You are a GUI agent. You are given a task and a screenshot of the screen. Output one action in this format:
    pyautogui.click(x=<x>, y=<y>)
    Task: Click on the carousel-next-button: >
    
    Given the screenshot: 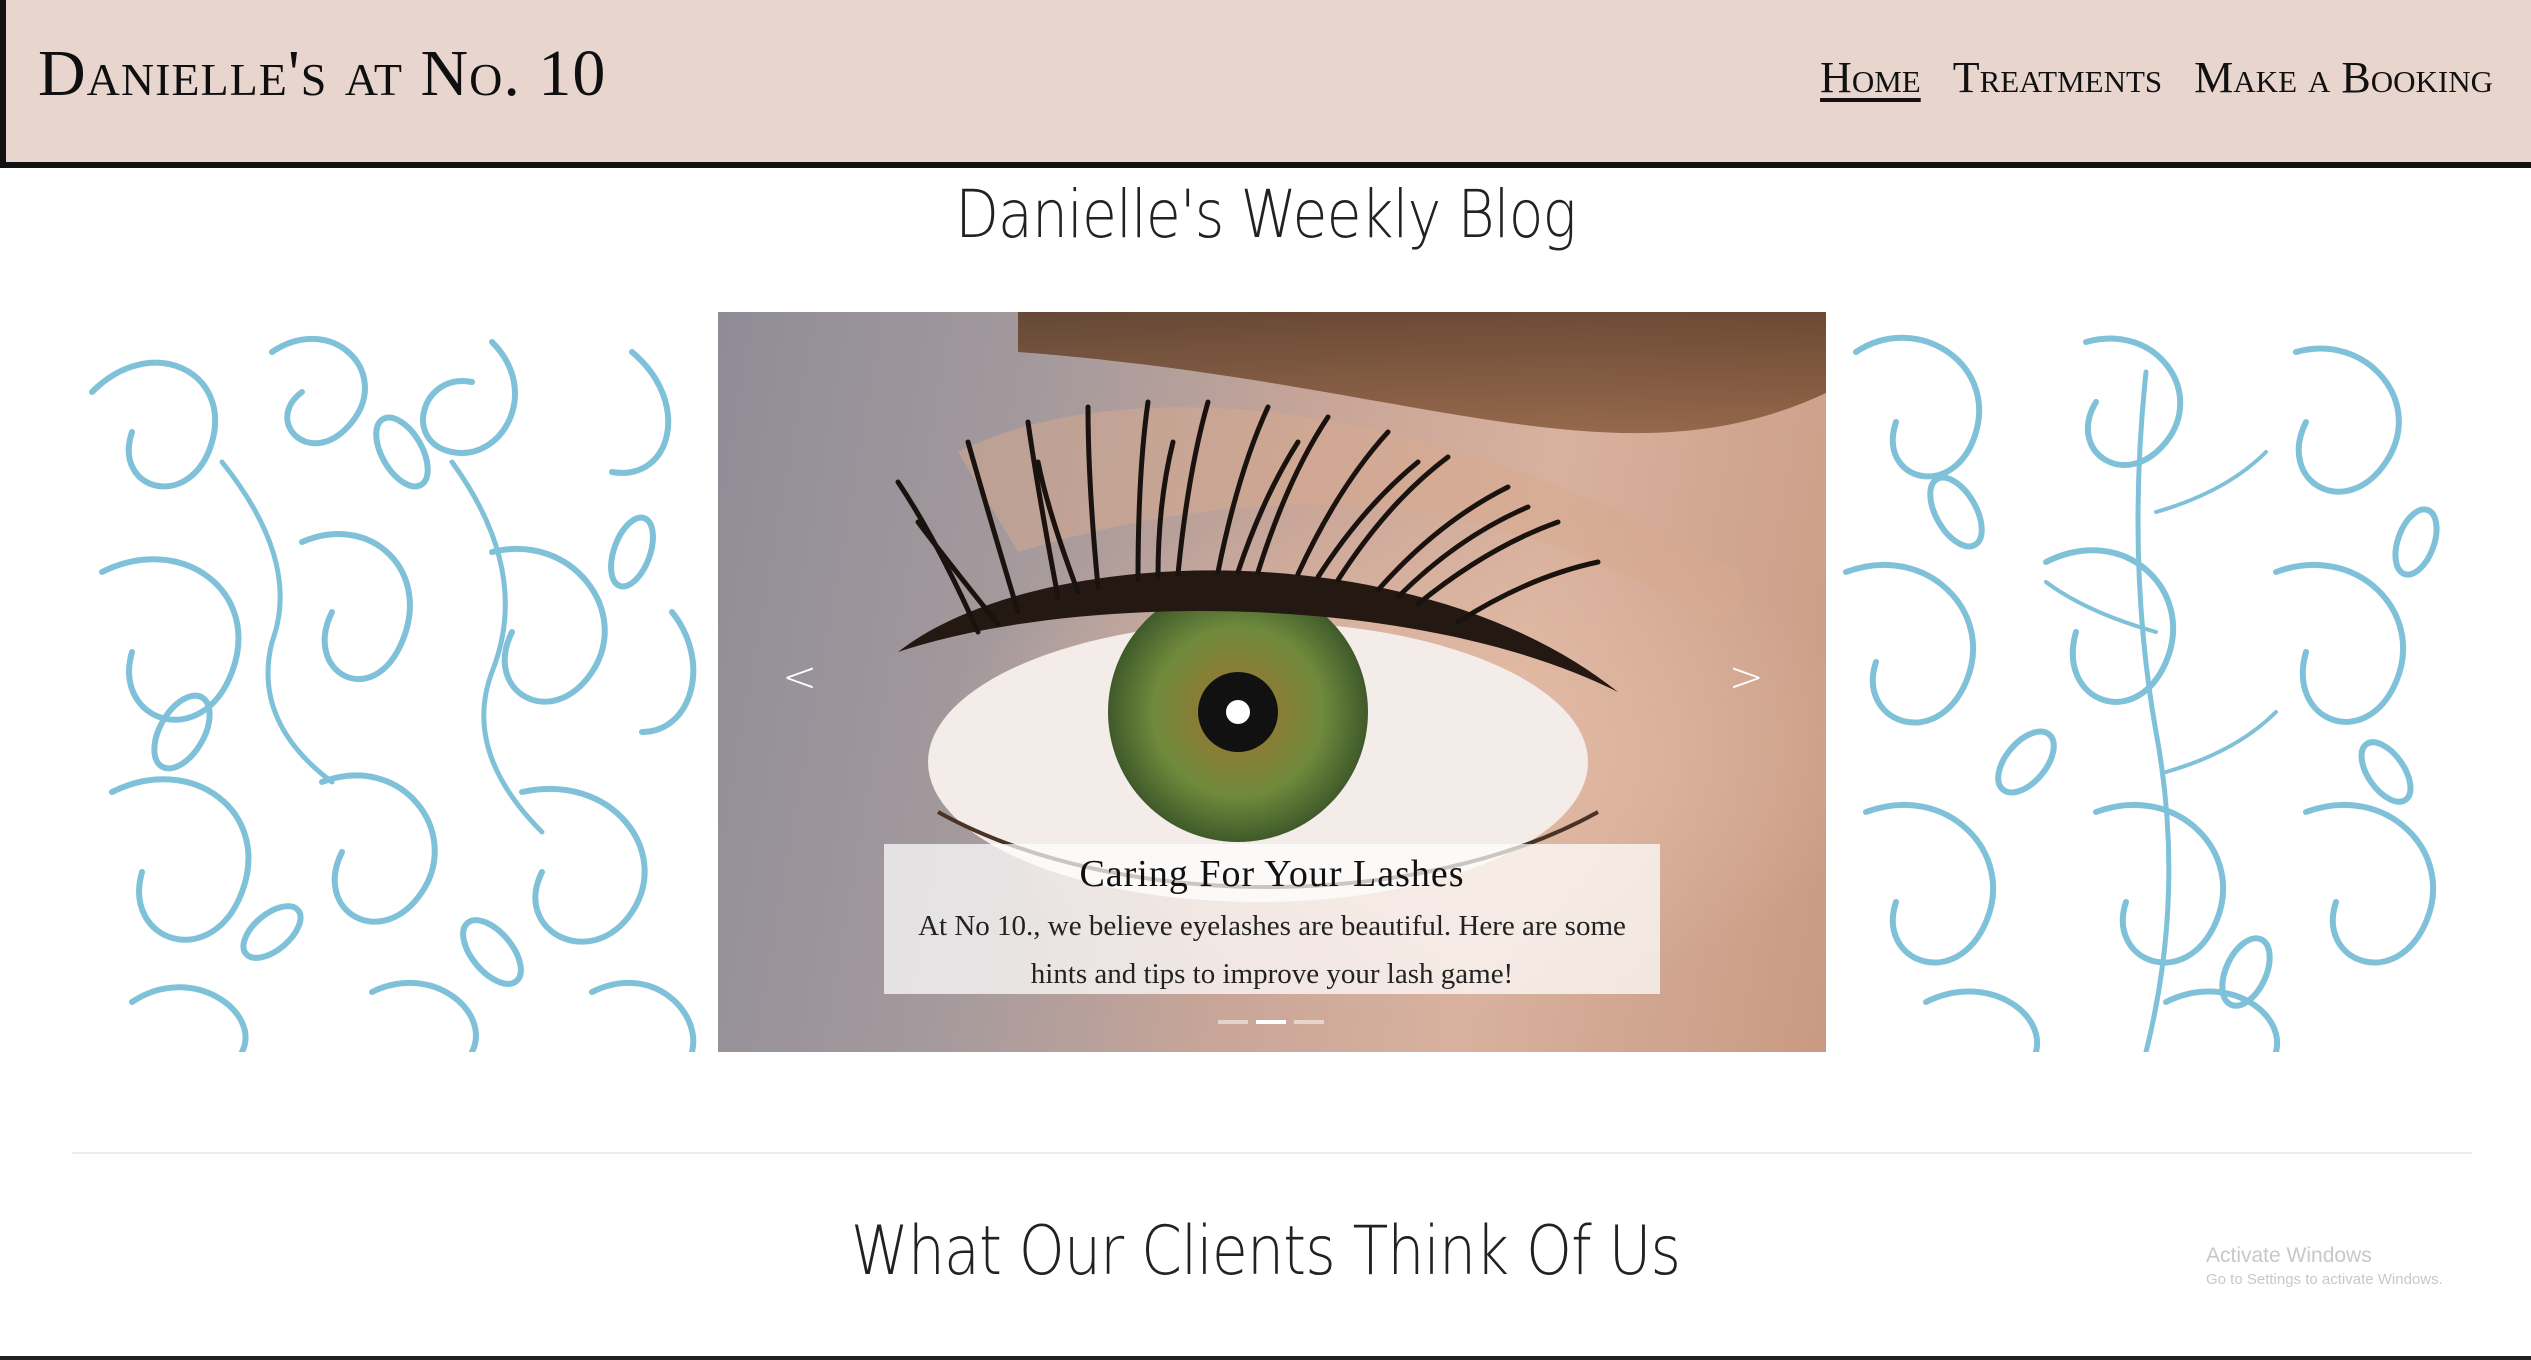 What is the action you would take?
    pyautogui.click(x=1746, y=676)
    